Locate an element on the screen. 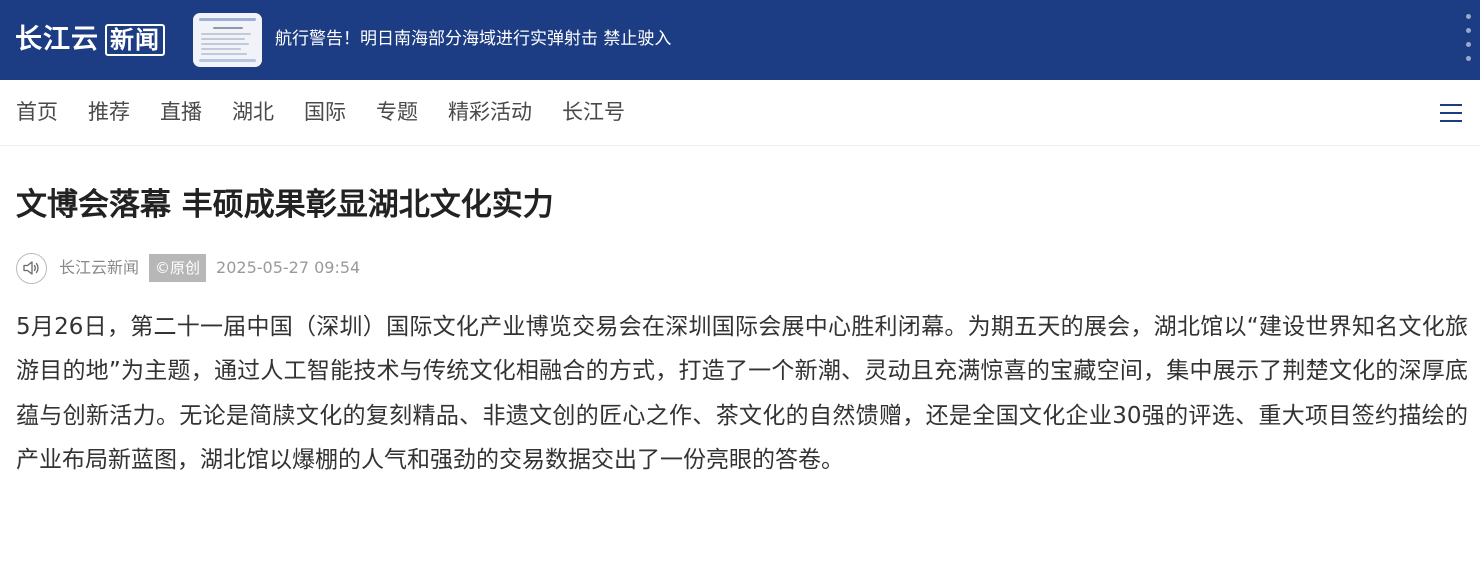 This screenshot has width=1480, height=588. nav-item-events: 精彩活动 is located at coordinates (490, 112).